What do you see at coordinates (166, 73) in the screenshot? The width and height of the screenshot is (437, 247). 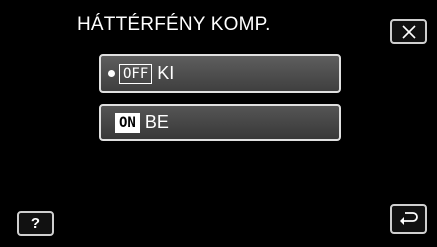 I see `option-off-label: KI` at bounding box center [166, 73].